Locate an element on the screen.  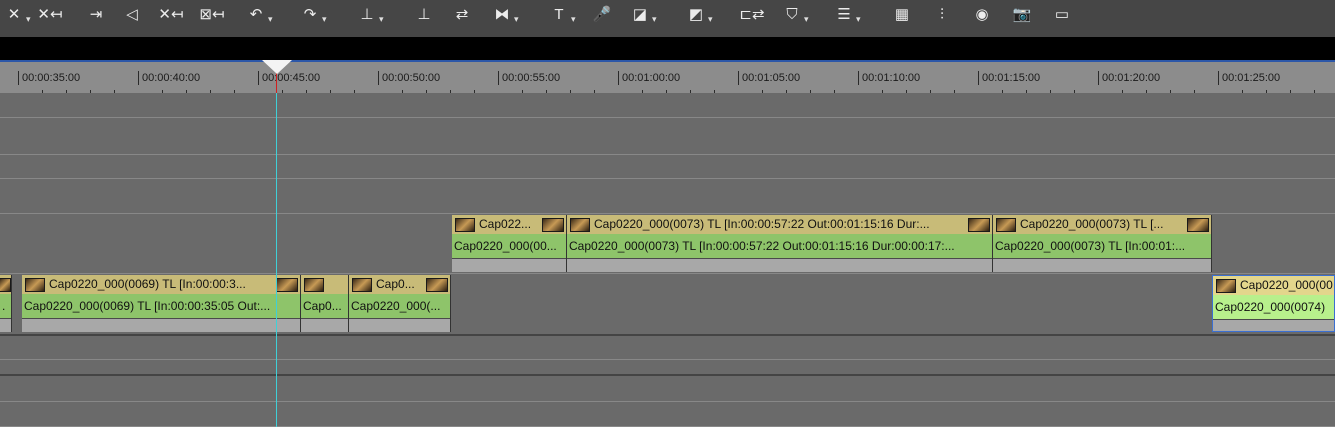
transition-icon: ⧓ is located at coordinates (502, 15).